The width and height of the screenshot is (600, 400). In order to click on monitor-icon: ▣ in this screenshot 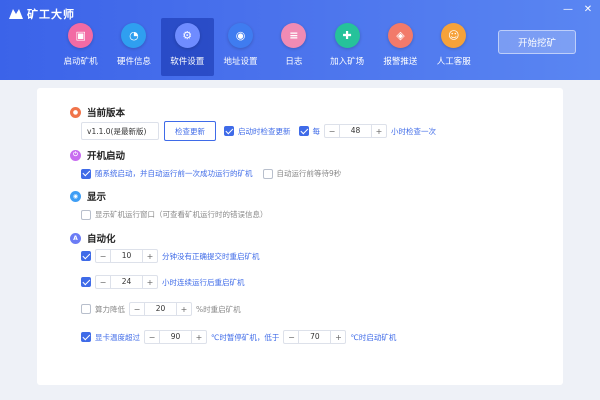, I will do `click(81, 35)`.